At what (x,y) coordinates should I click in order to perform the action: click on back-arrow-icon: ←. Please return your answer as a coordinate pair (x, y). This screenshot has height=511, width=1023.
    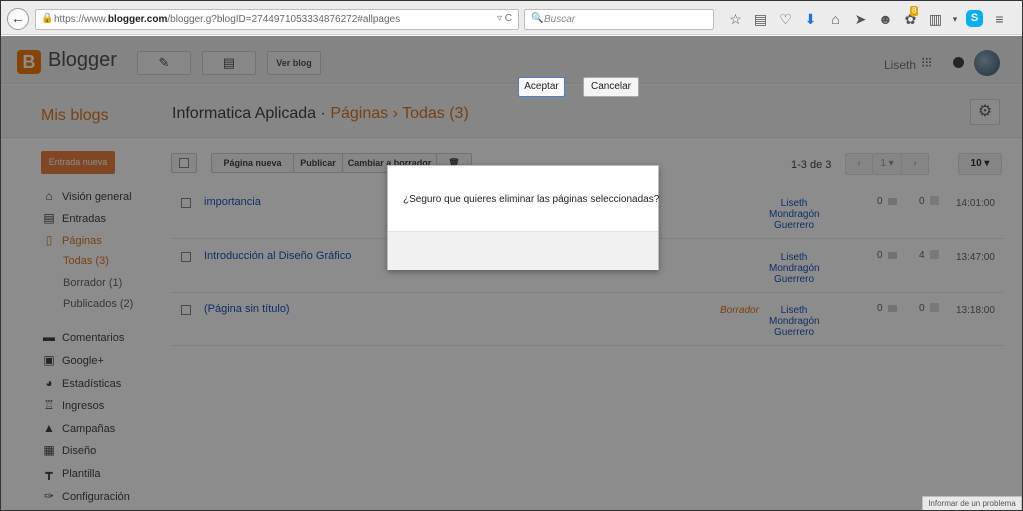
    Looking at the image, I should click on (18, 19).